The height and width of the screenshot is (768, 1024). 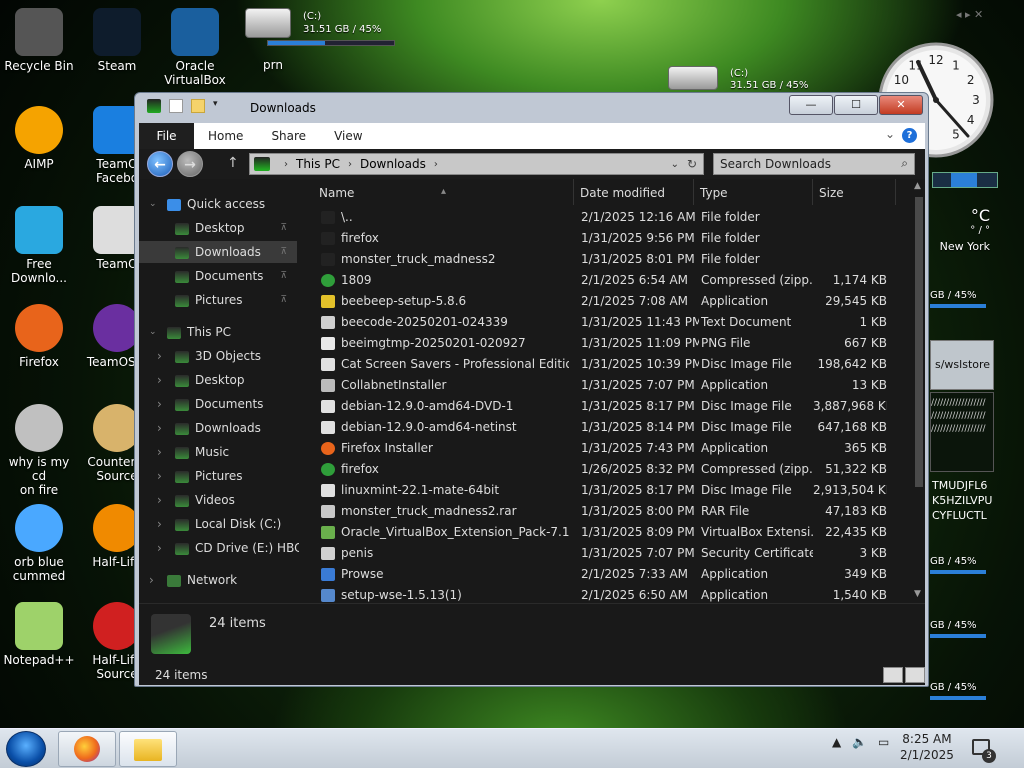 I want to click on file-row: \.. 2/1/2025 12:16 AM File folder, so click(x=613, y=217).